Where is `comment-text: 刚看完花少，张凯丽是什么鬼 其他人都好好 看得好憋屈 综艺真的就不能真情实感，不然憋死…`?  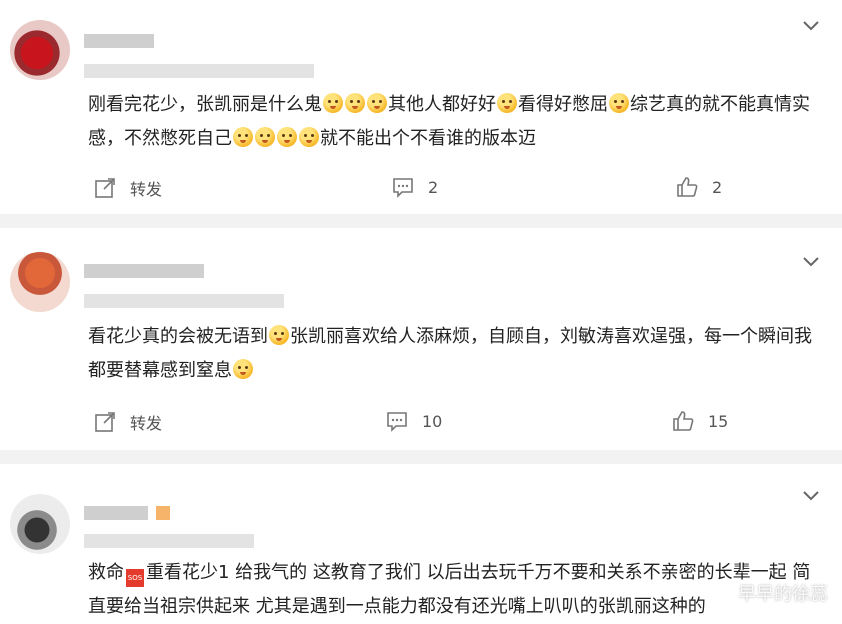
comment-text: 刚看完花少，张凯丽是什么鬼 其他人都好好 看得好憋屈 综艺真的就不能真情实感，不然憋死… is located at coordinates (449, 121).